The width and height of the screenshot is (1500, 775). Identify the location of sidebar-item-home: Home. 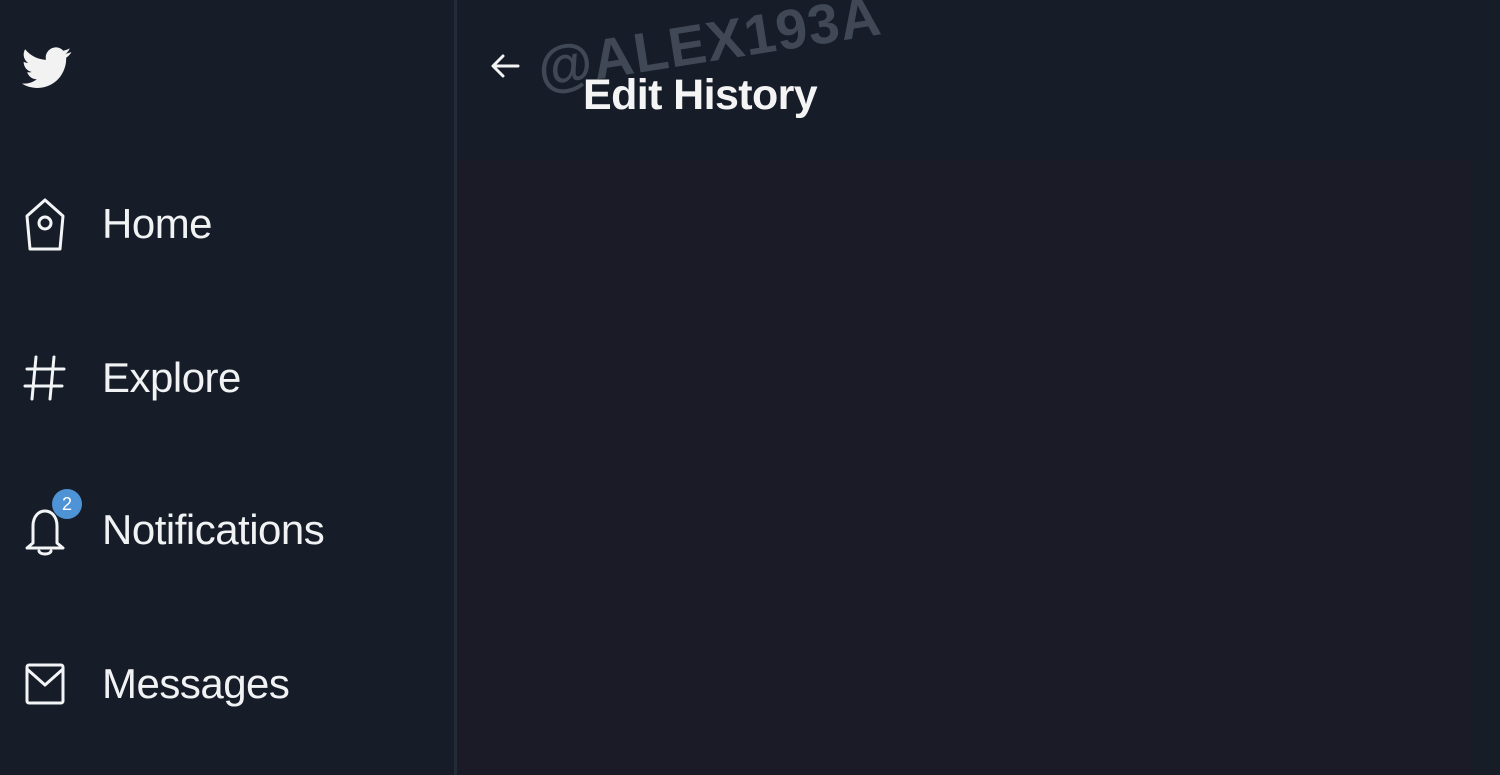
(116, 224).